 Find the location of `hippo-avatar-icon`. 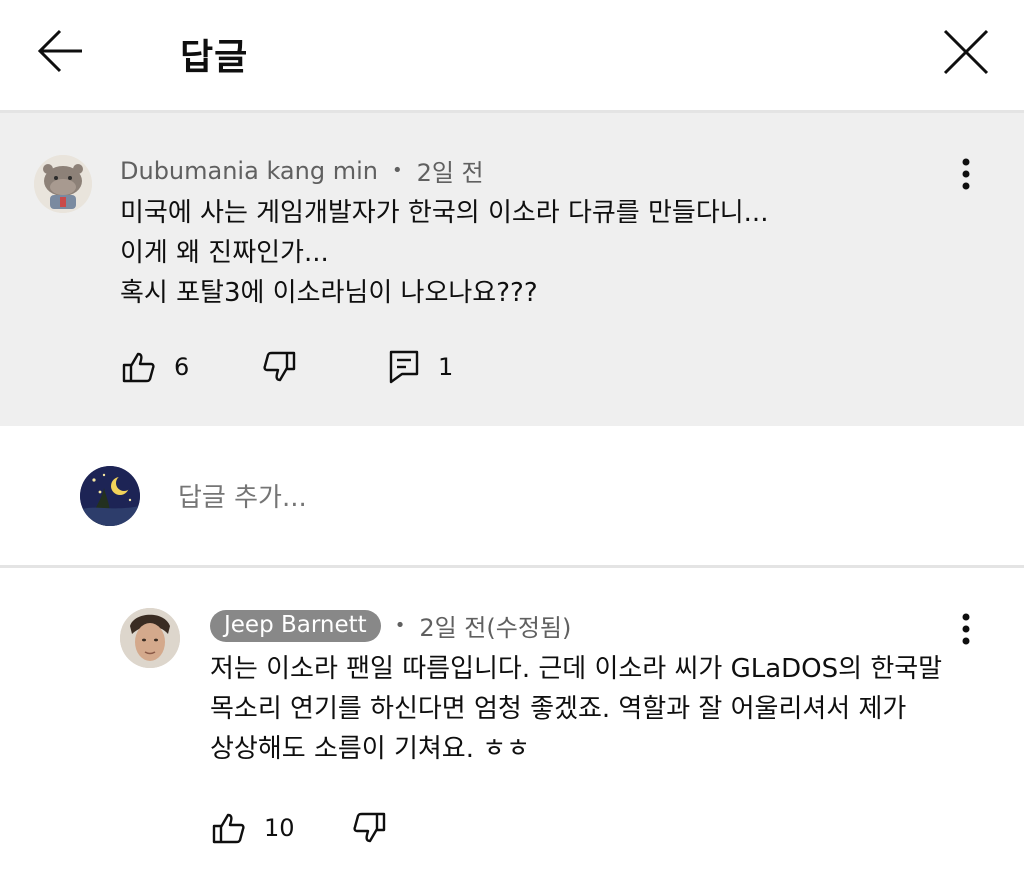

hippo-avatar-icon is located at coordinates (63, 184).